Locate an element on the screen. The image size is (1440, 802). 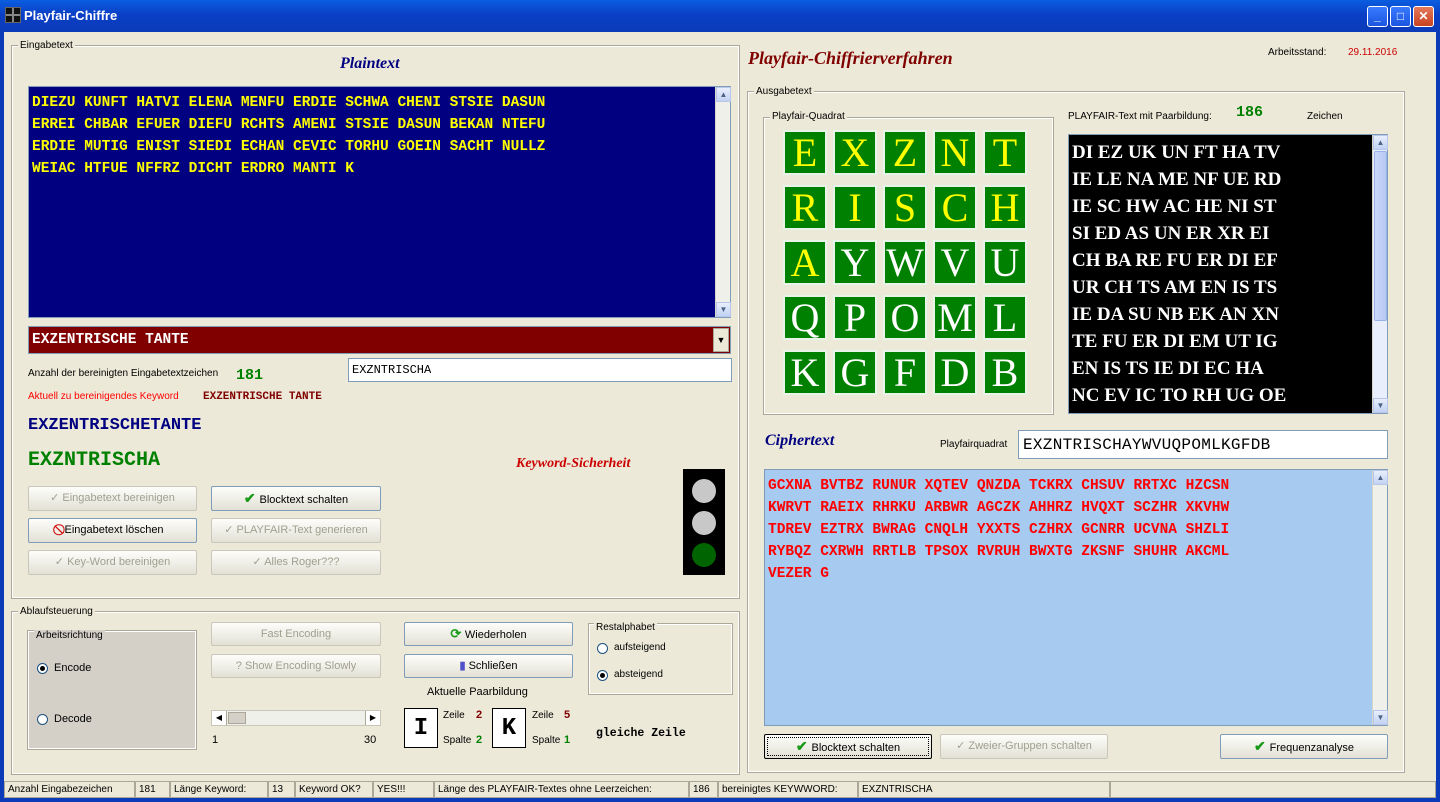
square-cell: A is located at coordinates (805, 262).